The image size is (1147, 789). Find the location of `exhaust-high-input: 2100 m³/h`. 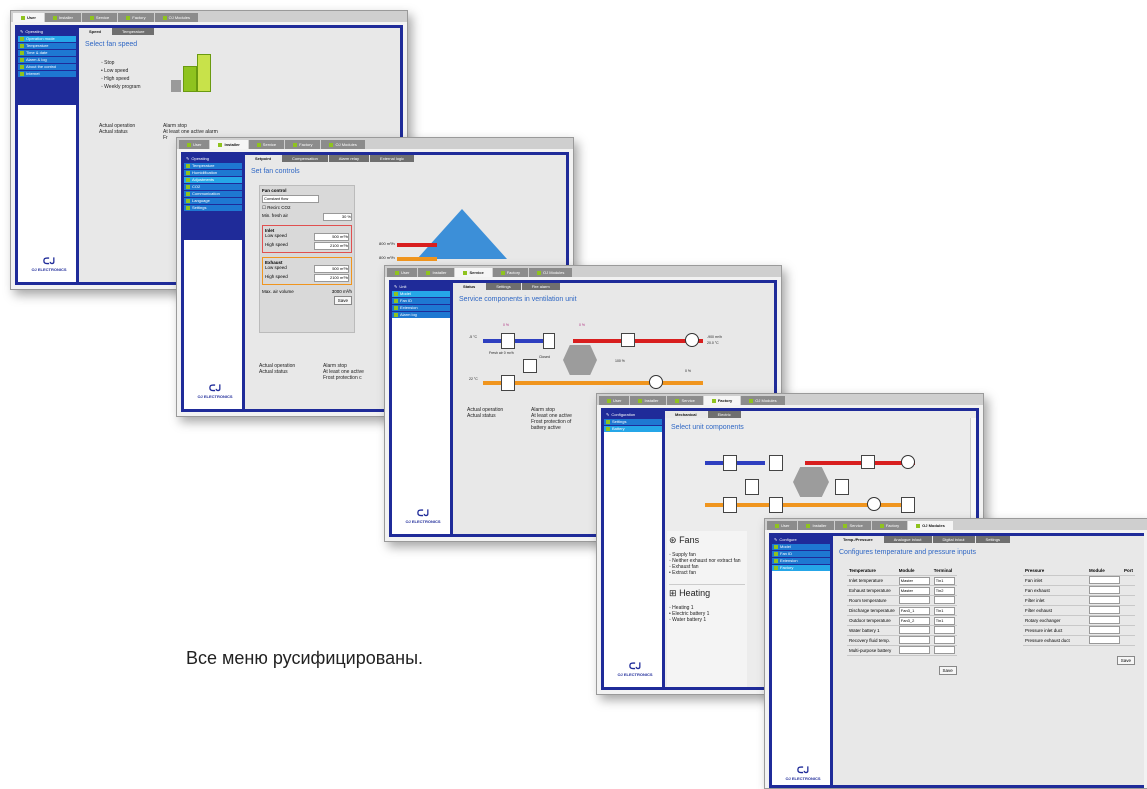

exhaust-high-input: 2100 m³/h is located at coordinates (331, 278).